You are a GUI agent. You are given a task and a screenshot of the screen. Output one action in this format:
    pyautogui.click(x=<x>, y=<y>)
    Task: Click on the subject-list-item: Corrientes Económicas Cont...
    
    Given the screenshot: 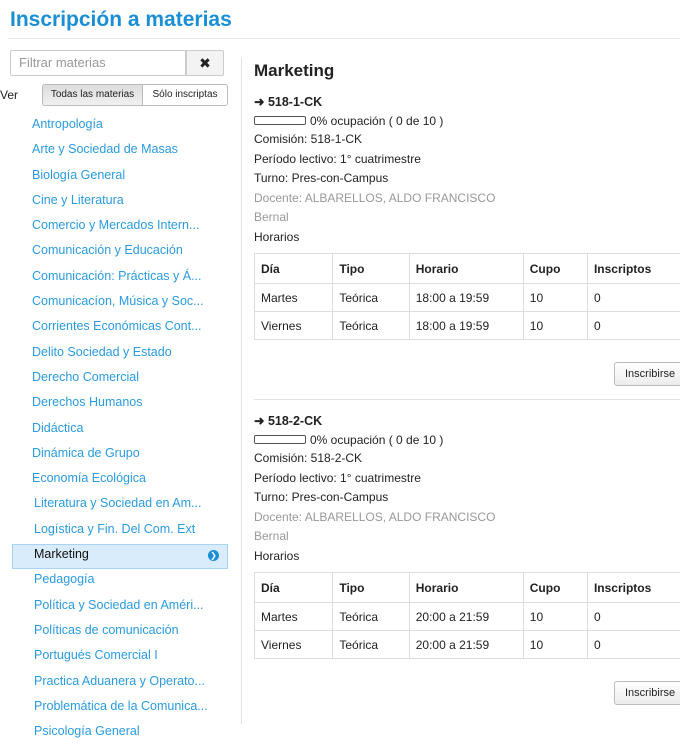 What is the action you would take?
    pyautogui.click(x=120, y=328)
    